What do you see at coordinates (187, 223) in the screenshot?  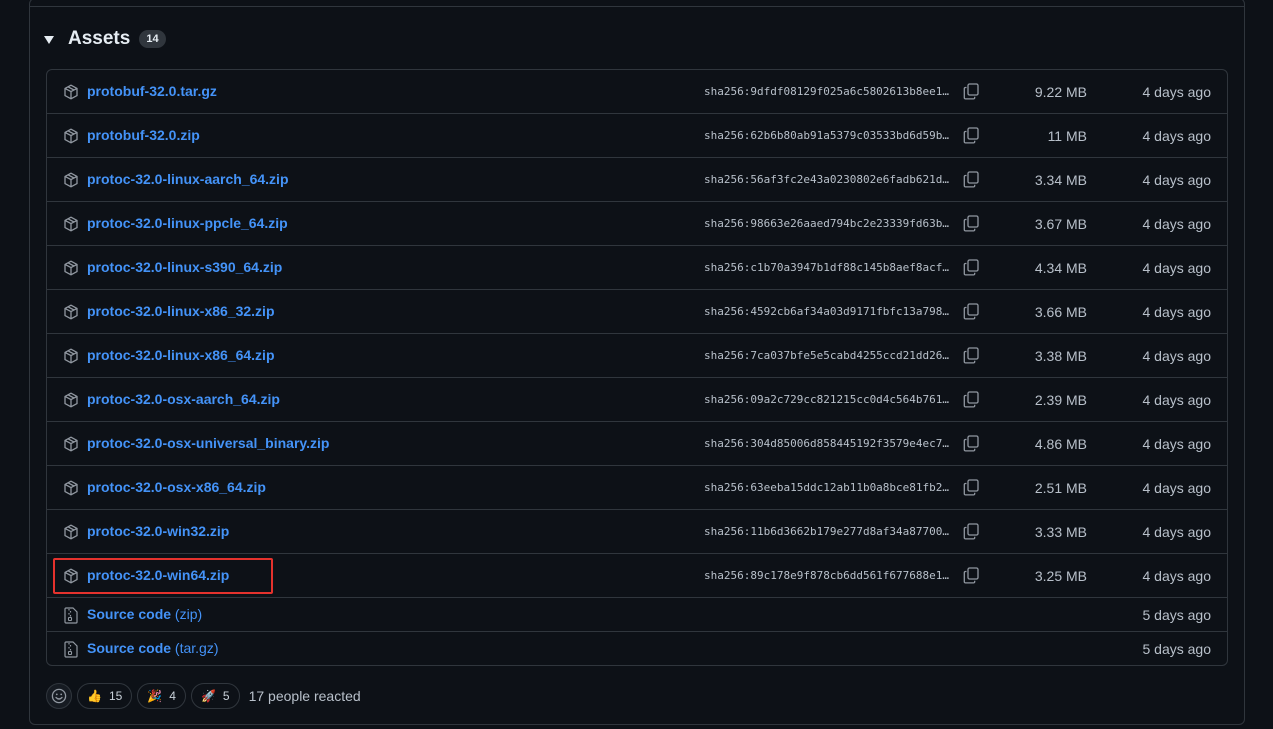 I see `asset-link: protoc-32.0-linux-ppcle_64.zip` at bounding box center [187, 223].